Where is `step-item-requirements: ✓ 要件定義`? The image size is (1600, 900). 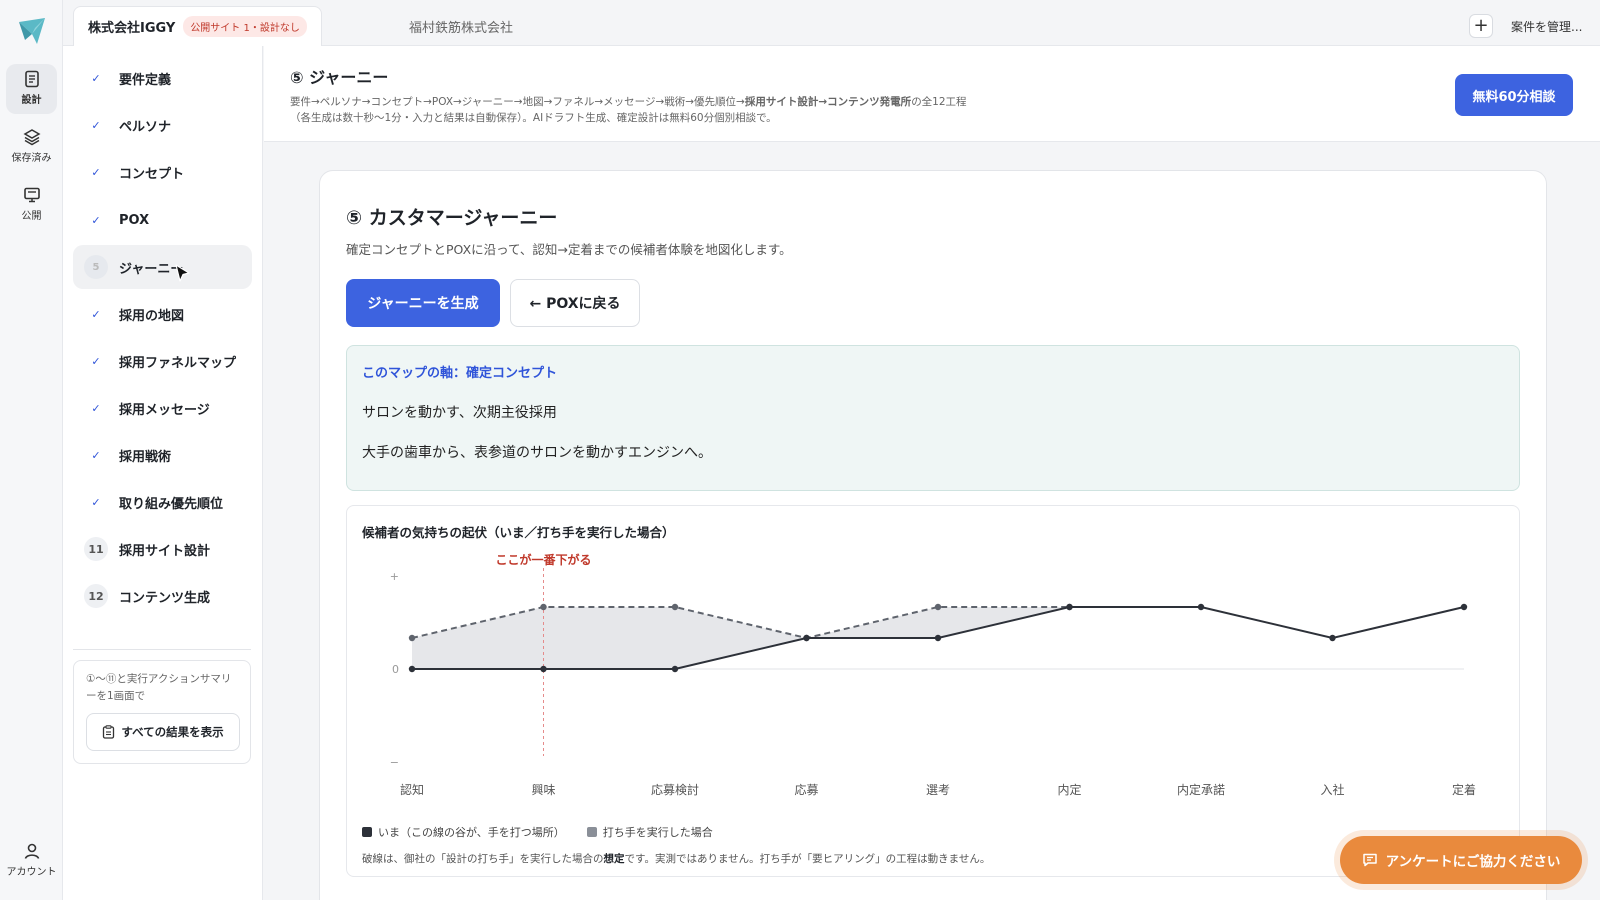
step-item-requirements: ✓ 要件定義 is located at coordinates (162, 78).